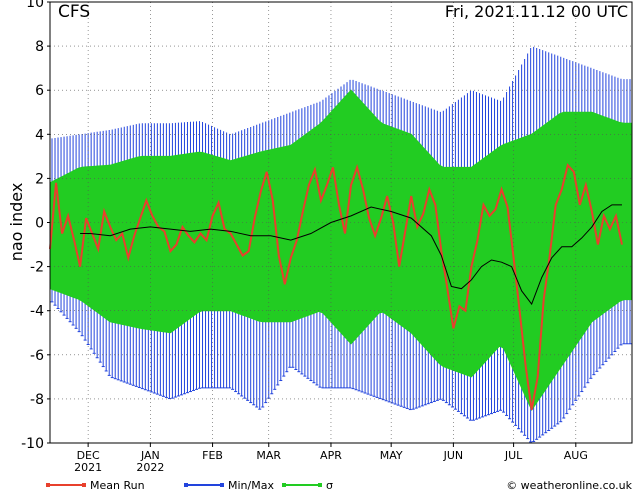  Describe the element at coordinates (74, 12) in the screenshot. I see `model-label: CFS` at that location.